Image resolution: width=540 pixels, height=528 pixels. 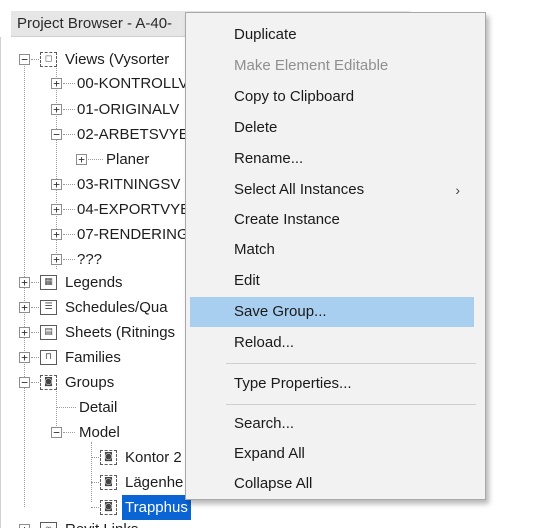 What do you see at coordinates (254, 249) in the screenshot?
I see `menu-item-label: Match` at bounding box center [254, 249].